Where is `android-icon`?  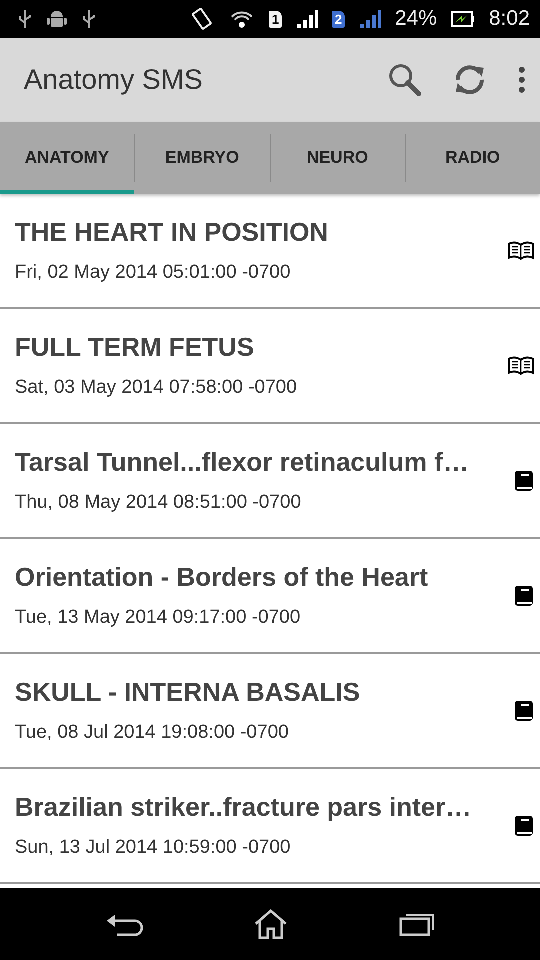
android-icon is located at coordinates (57, 19).